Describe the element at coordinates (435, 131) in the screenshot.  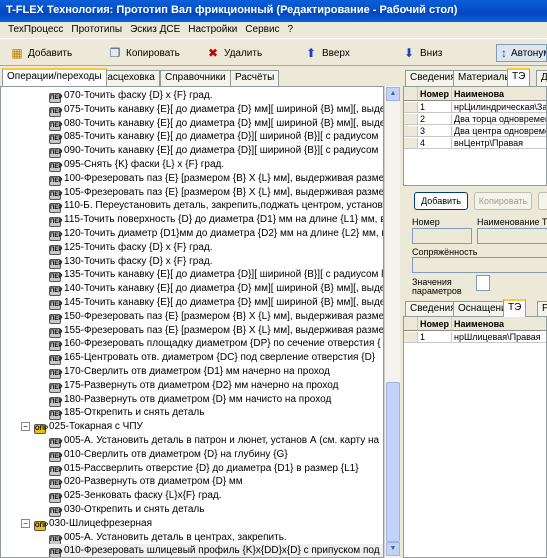
I see `grid-cell: 3` at that location.